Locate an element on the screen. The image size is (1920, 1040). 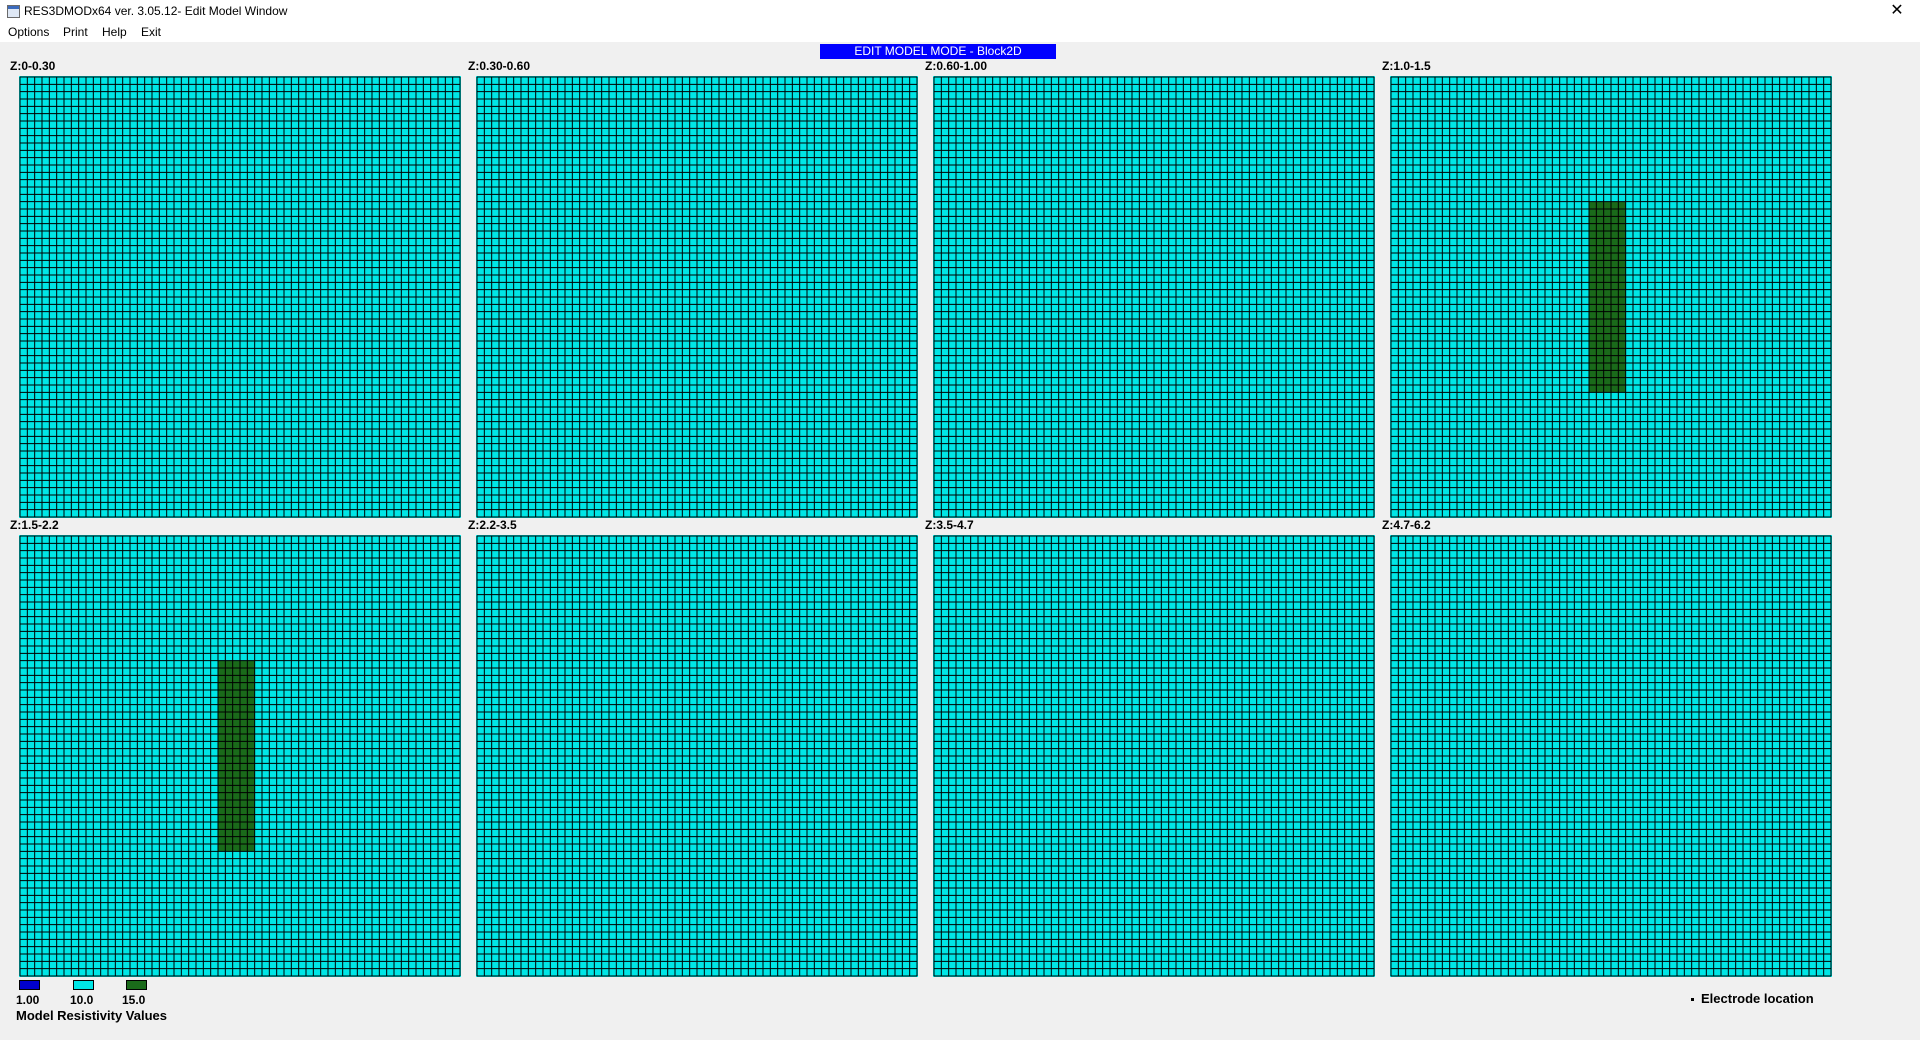
model-grid-z4 is located at coordinates (1611, 297).